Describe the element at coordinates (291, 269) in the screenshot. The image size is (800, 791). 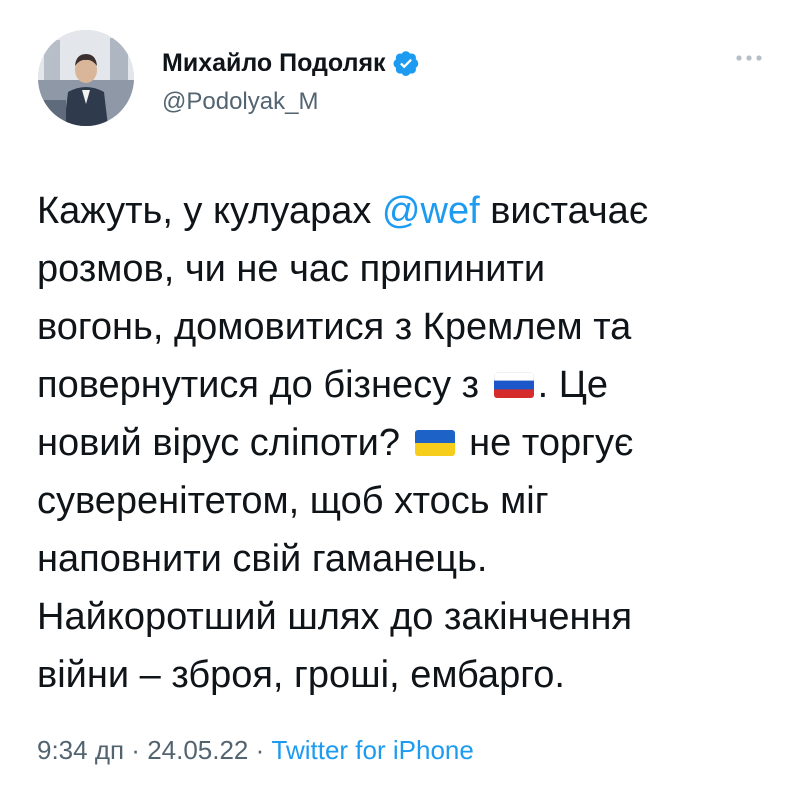
I see `tweet-line: розмов, чи не час припинити` at that location.